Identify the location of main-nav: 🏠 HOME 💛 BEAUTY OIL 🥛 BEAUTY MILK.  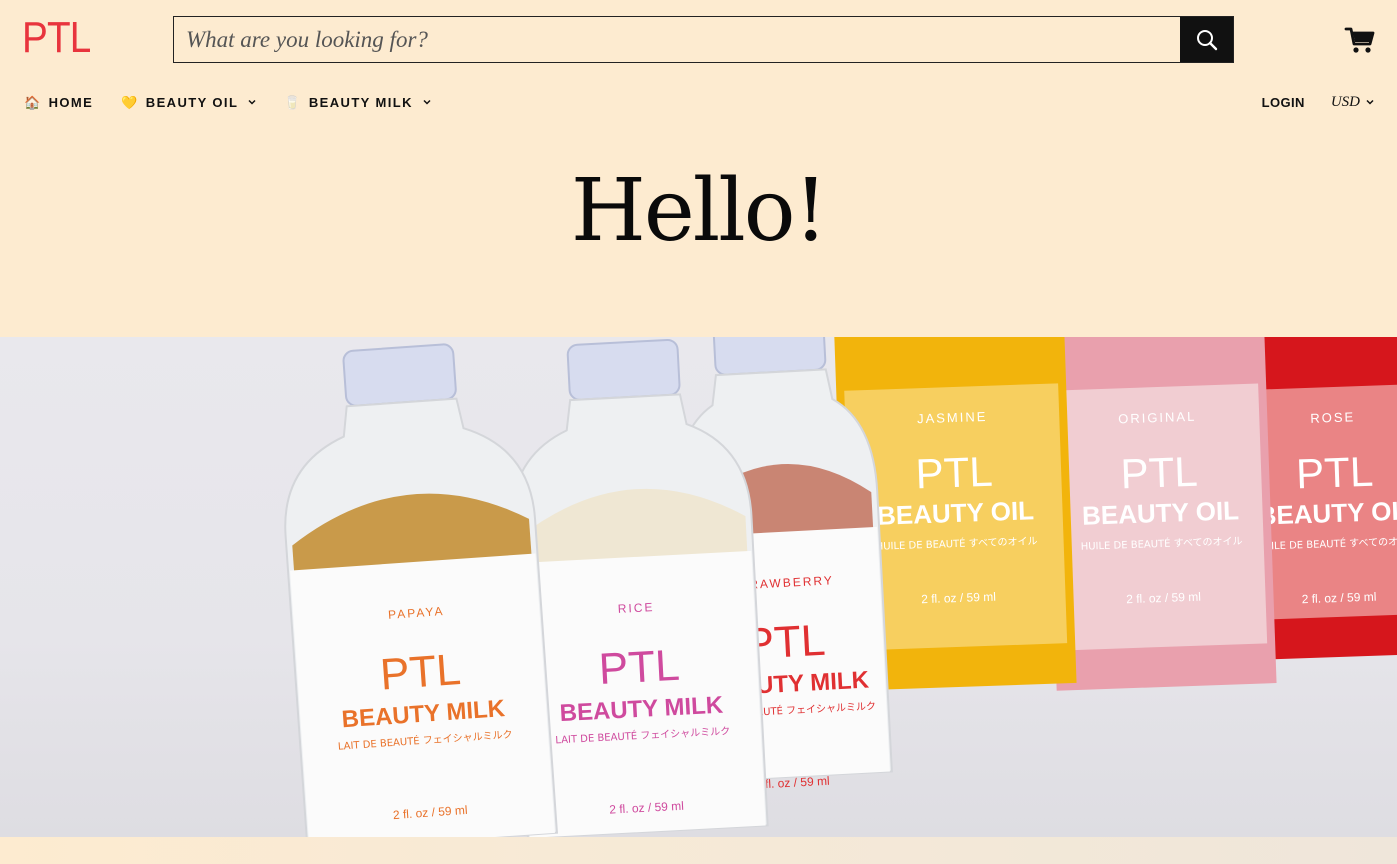
(241, 102).